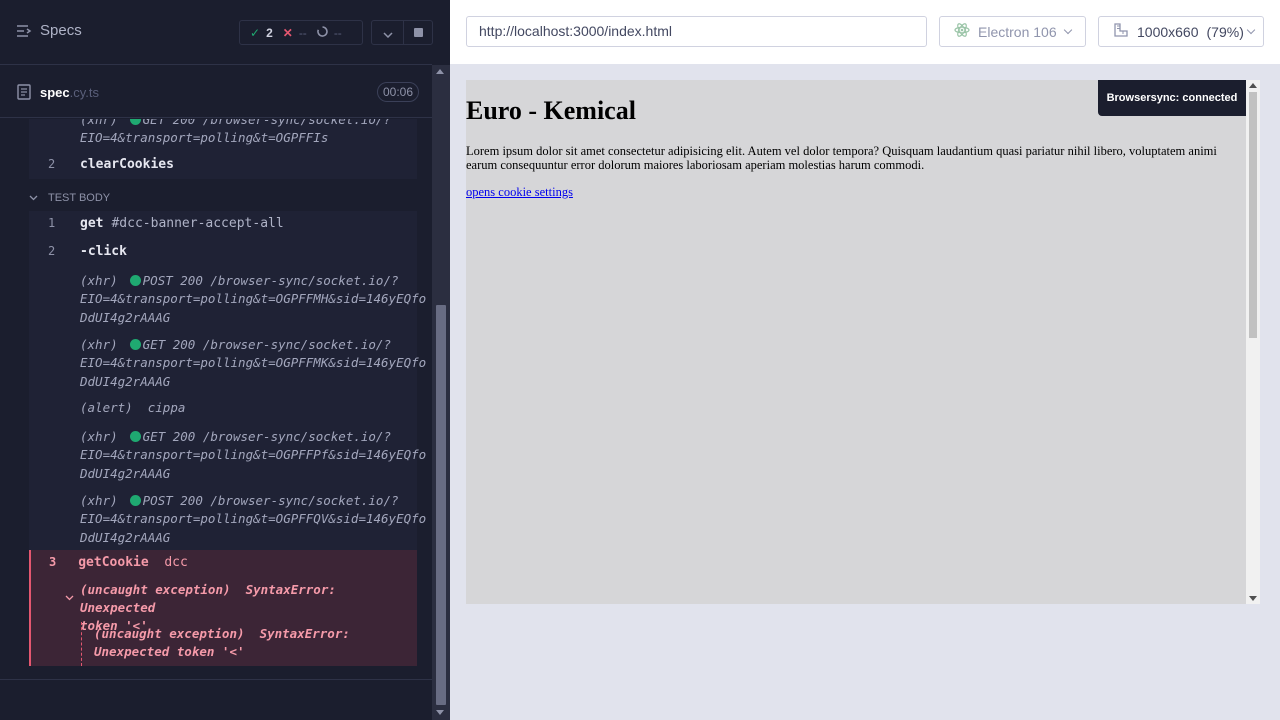 This screenshot has height=720, width=1280. Describe the element at coordinates (52, 223) in the screenshot. I see `command-number: 1` at that location.